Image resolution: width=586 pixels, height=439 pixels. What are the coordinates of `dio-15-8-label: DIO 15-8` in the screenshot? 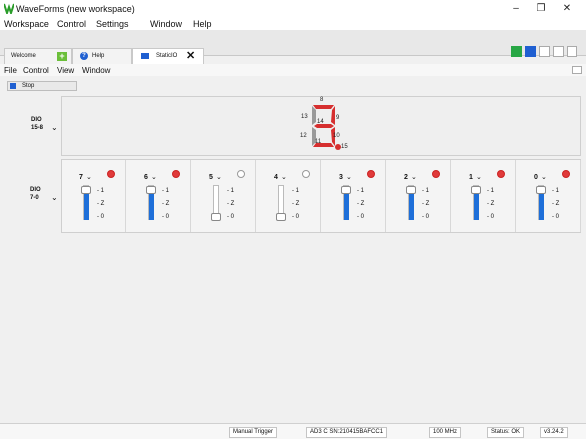 It's located at (37, 124).